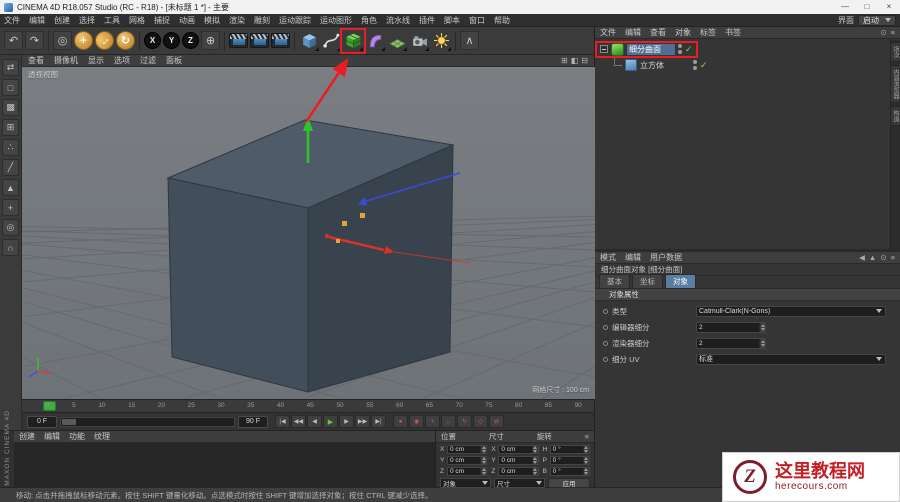 The width and height of the screenshot is (900, 502). Describe the element at coordinates (791, 311) in the screenshot. I see `type-dropdown: Catmull-Clark(N-Gons)` at that location.